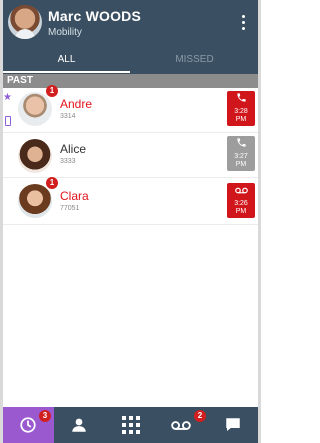 The width and height of the screenshot is (320, 443). I want to click on user-status: Mobility, so click(65, 32).